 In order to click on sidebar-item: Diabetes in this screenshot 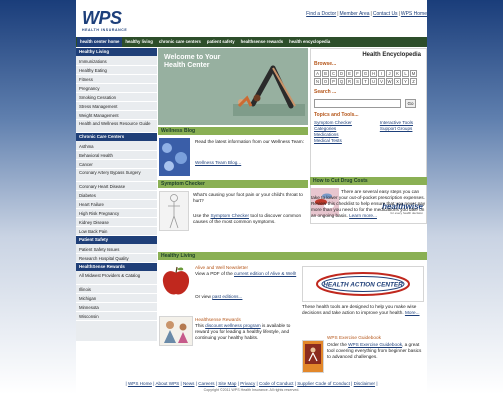, I will do `click(116, 195)`.